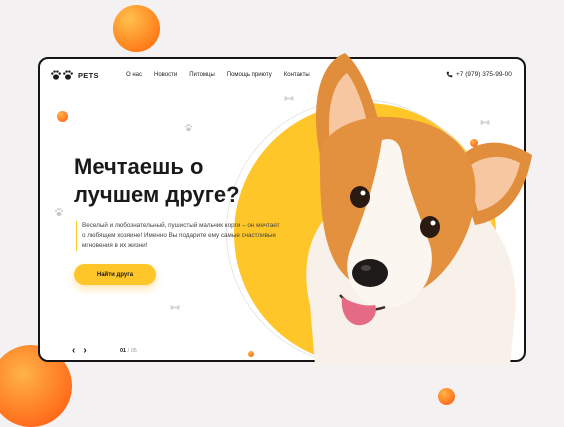 Image resolution: width=564 pixels, height=427 pixels. I want to click on slide-total: 05, so click(133, 351).